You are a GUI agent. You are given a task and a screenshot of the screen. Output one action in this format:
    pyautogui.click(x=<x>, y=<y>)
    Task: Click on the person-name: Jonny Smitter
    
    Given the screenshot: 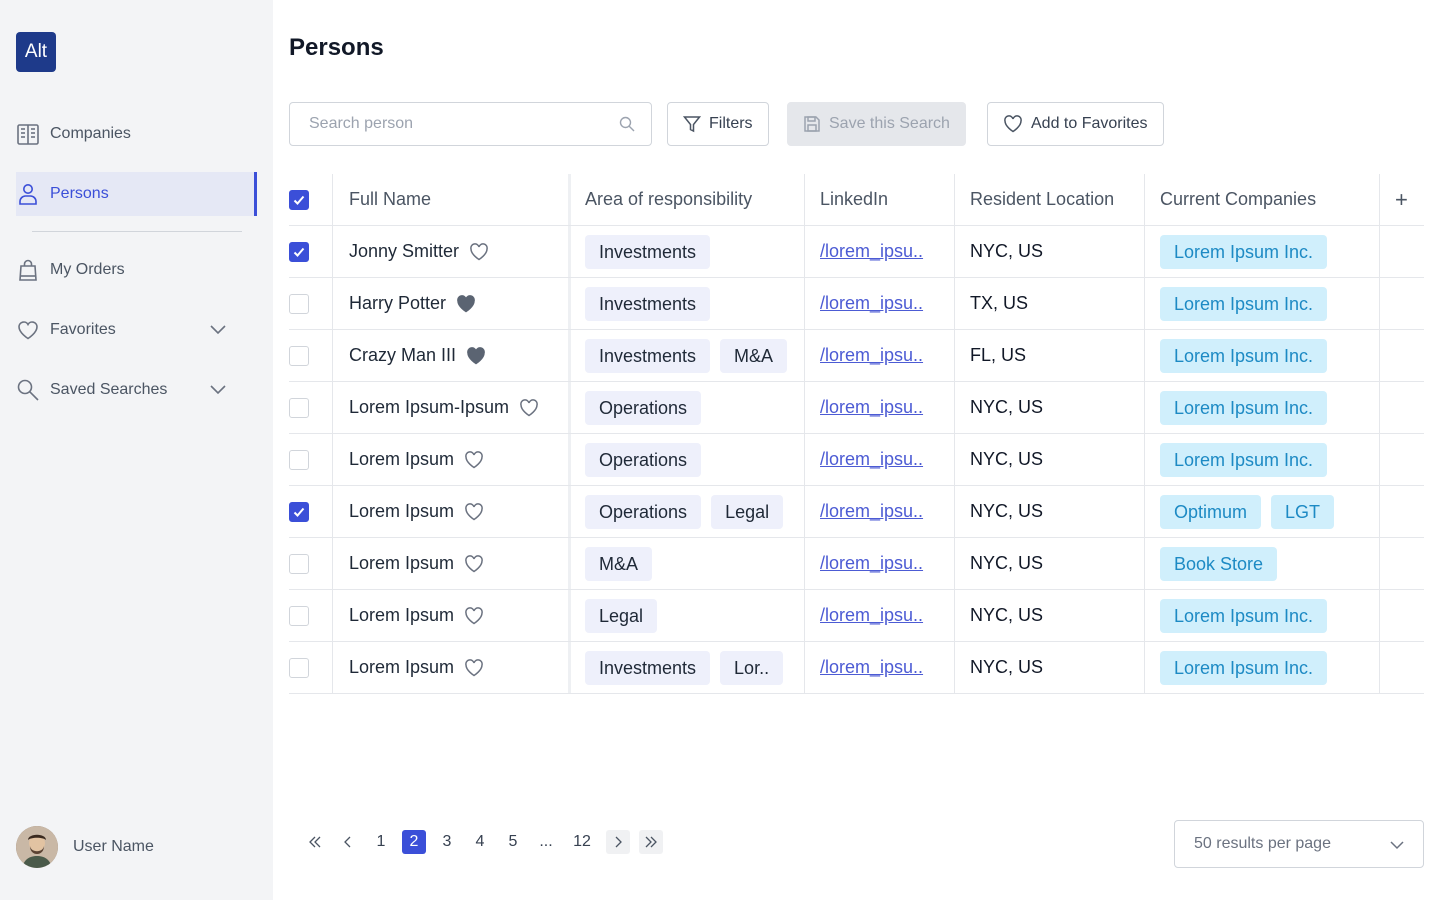 What is the action you would take?
    pyautogui.click(x=404, y=251)
    